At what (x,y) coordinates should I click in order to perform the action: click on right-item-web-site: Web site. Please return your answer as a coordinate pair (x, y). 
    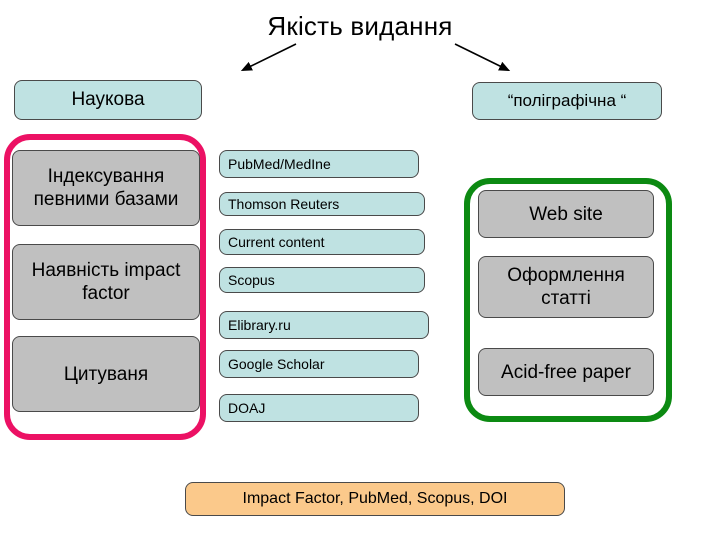
    Looking at the image, I should click on (566, 214).